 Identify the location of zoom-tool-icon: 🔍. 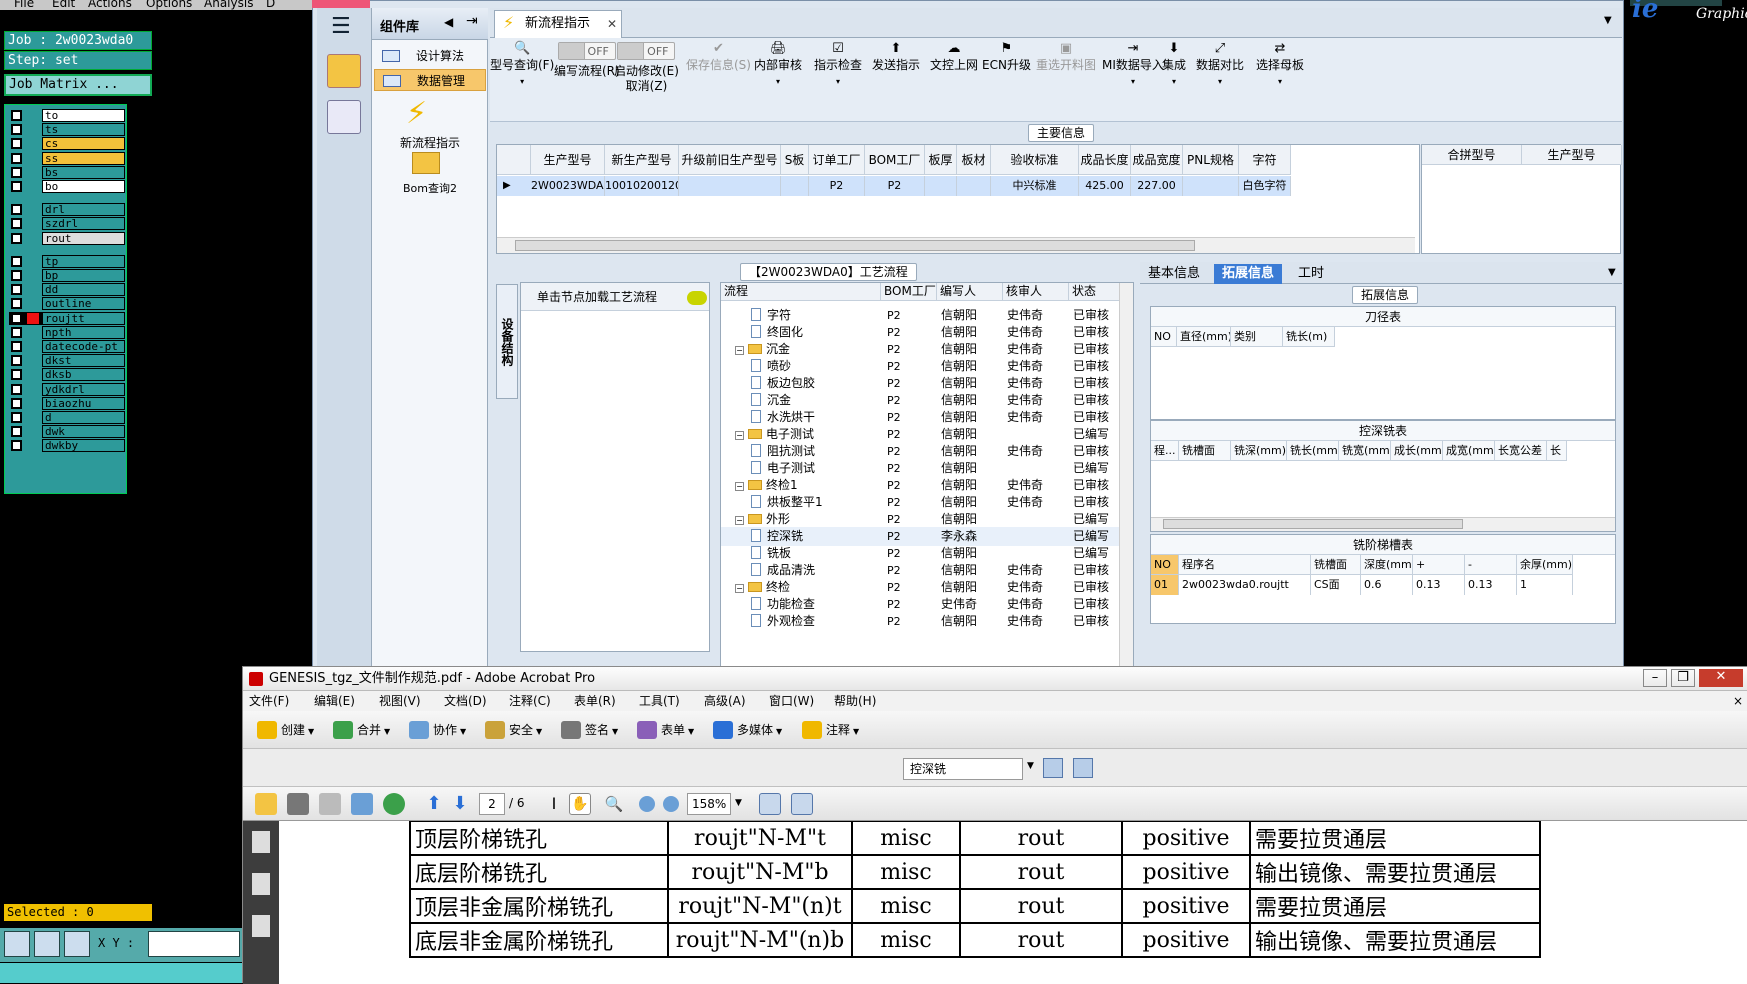
(614, 804).